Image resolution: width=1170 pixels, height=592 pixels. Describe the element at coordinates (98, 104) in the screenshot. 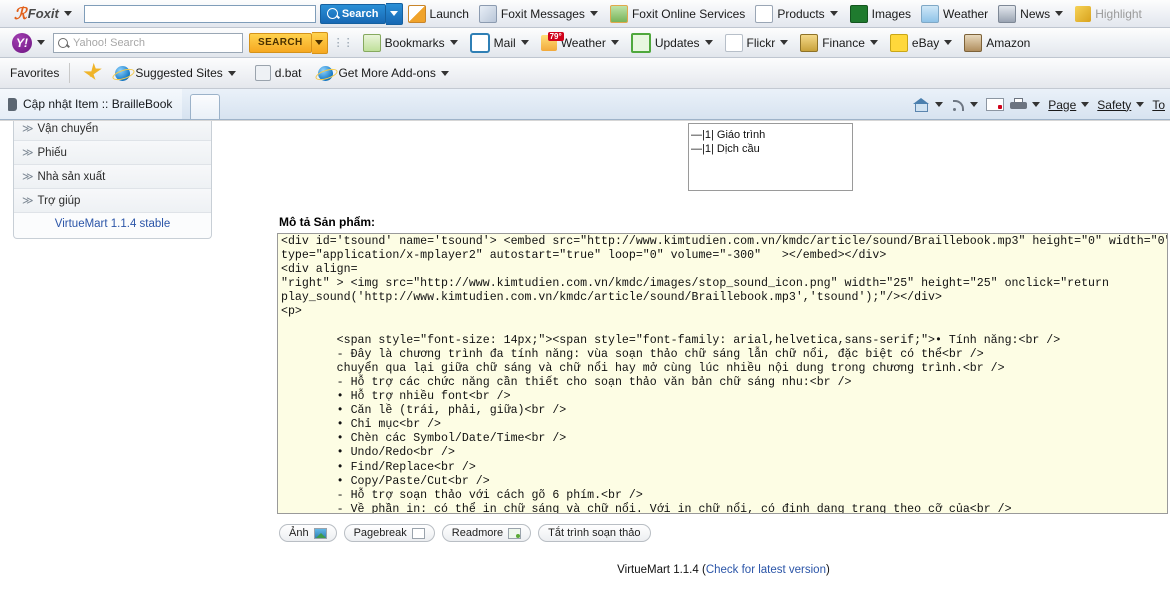

I see `browser-tab-title: Cập nhật Item :: BrailleBook` at that location.